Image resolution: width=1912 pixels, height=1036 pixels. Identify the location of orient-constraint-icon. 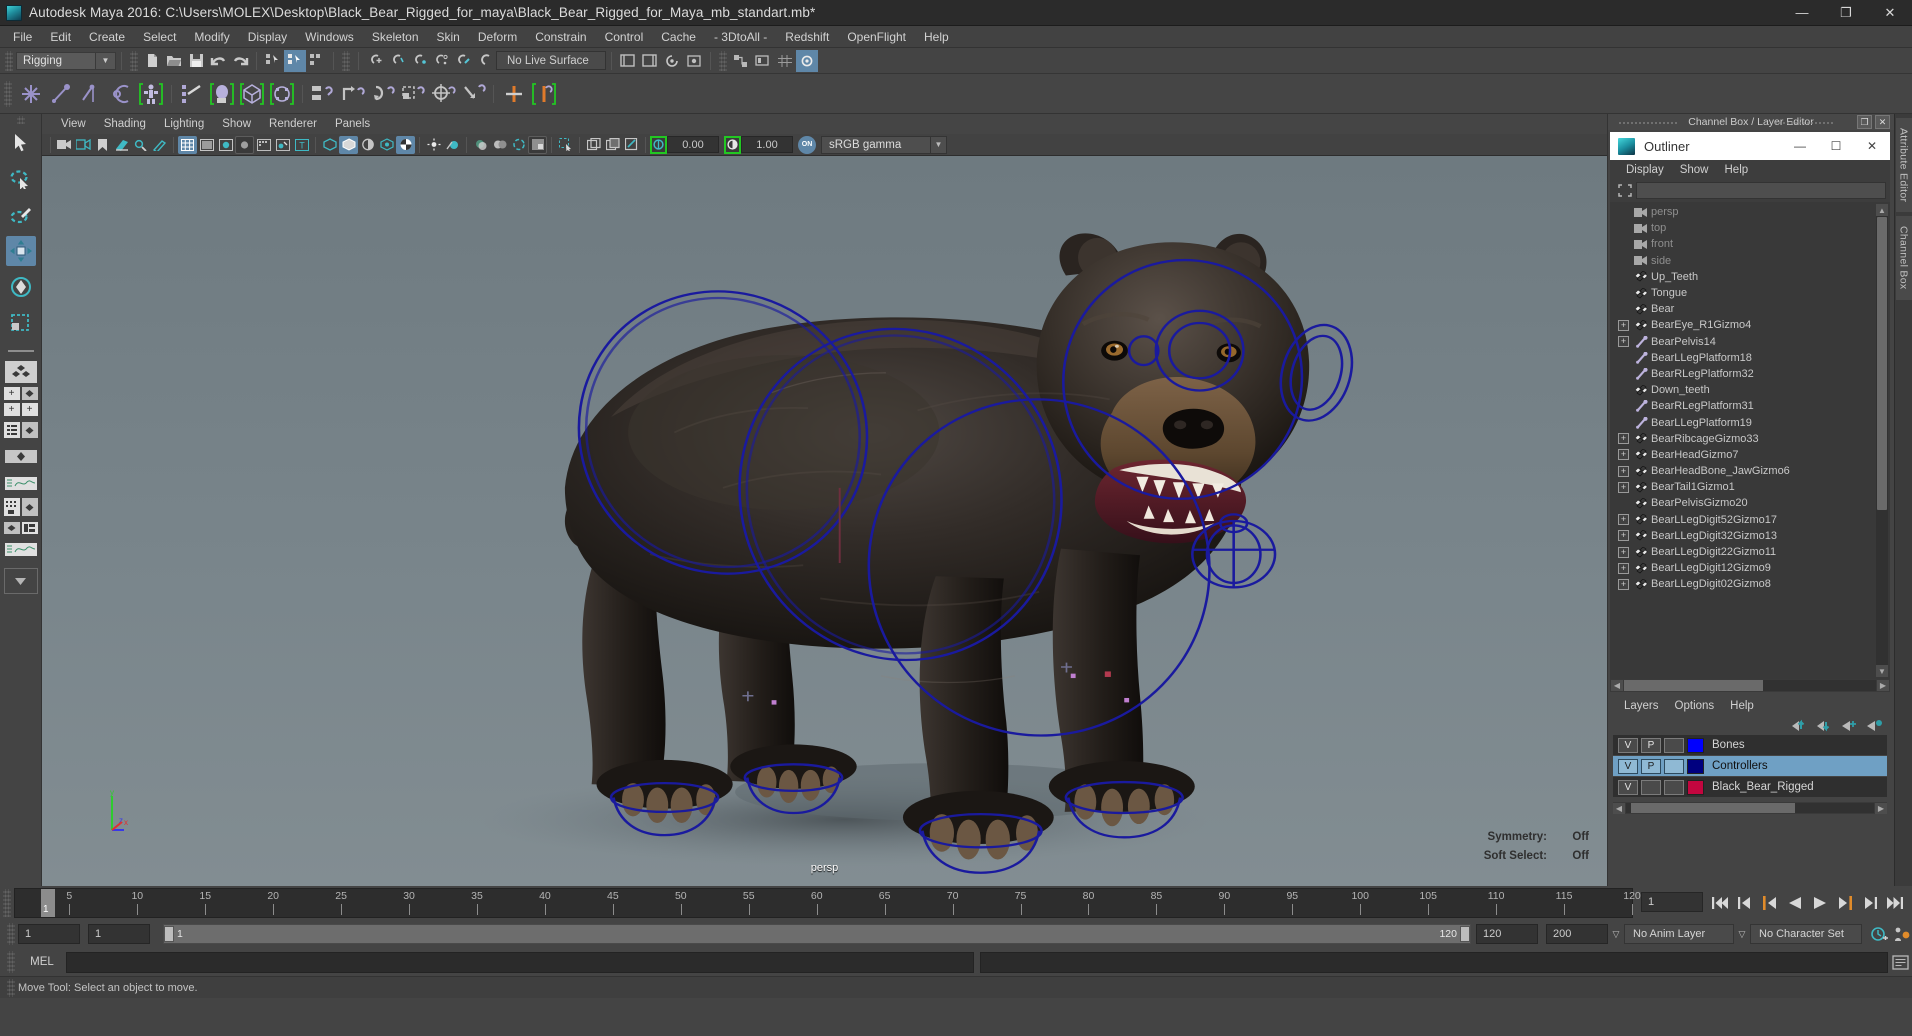
(383, 94).